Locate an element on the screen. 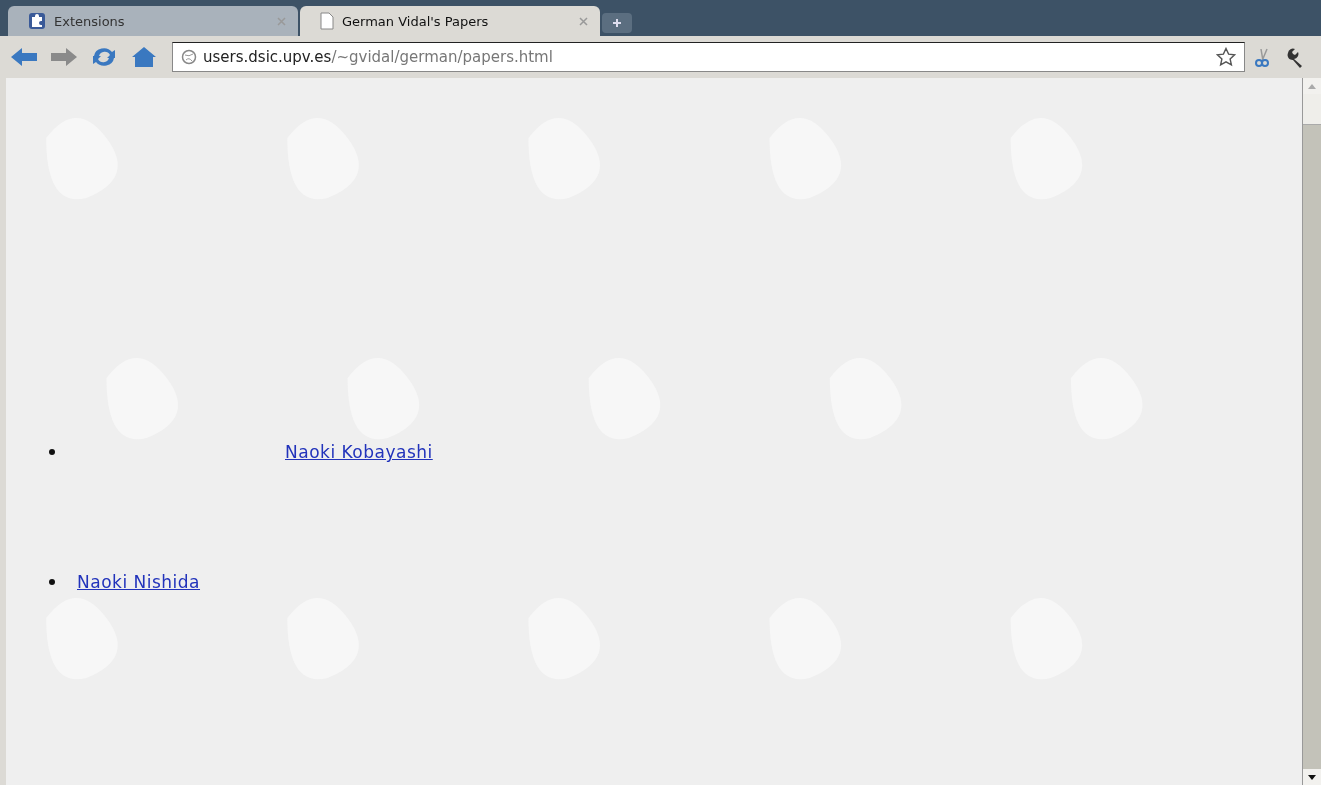  browser-tab: Extensions is located at coordinates (153, 21).